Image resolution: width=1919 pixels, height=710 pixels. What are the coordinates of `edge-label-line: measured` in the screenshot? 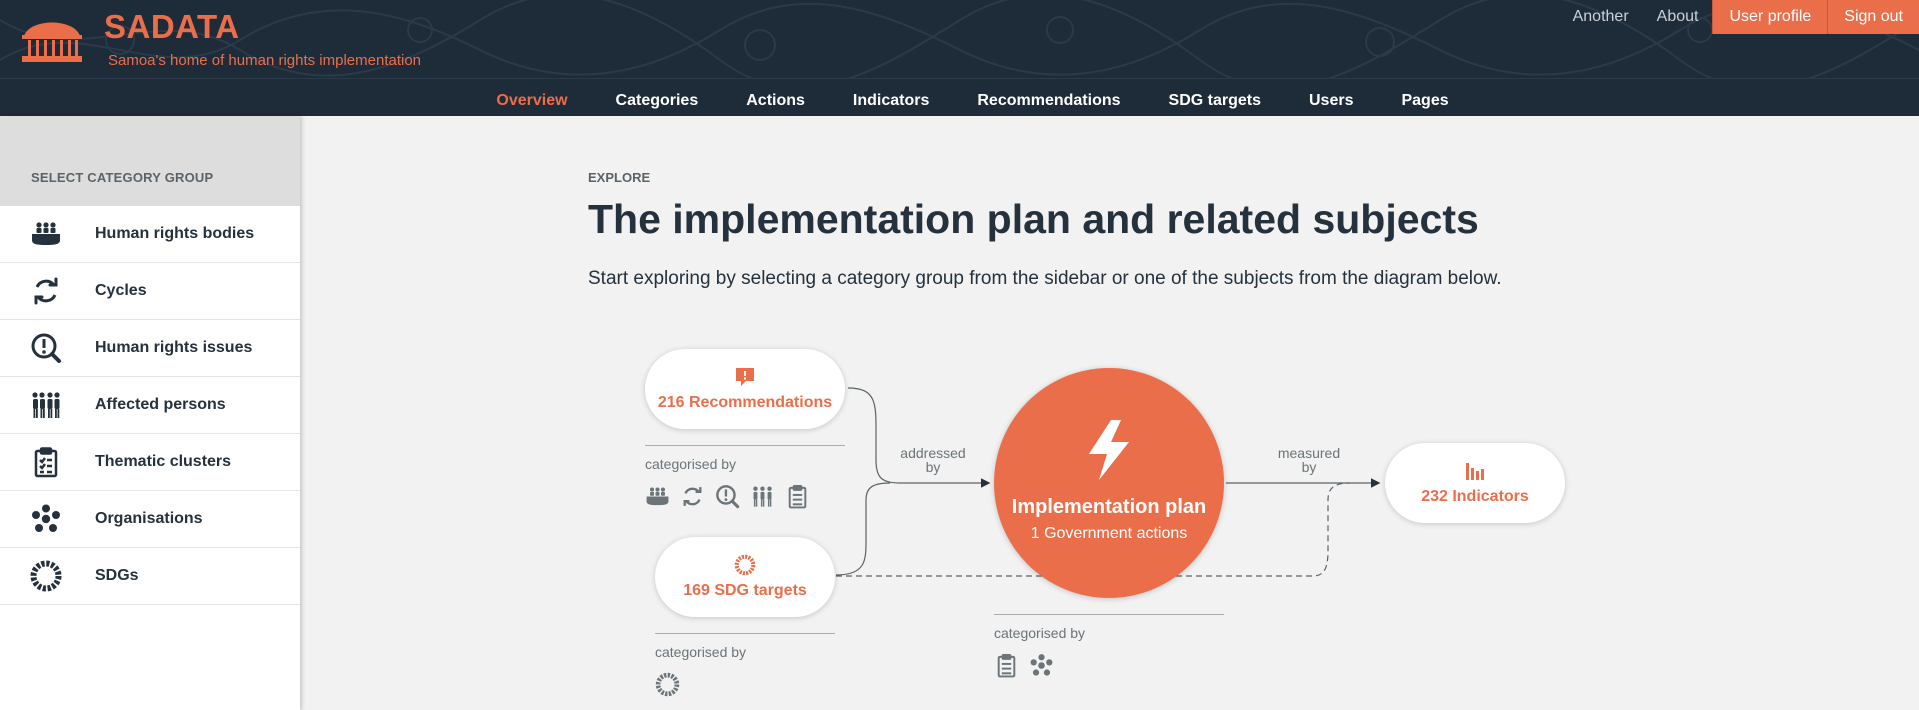 It's located at (1309, 453).